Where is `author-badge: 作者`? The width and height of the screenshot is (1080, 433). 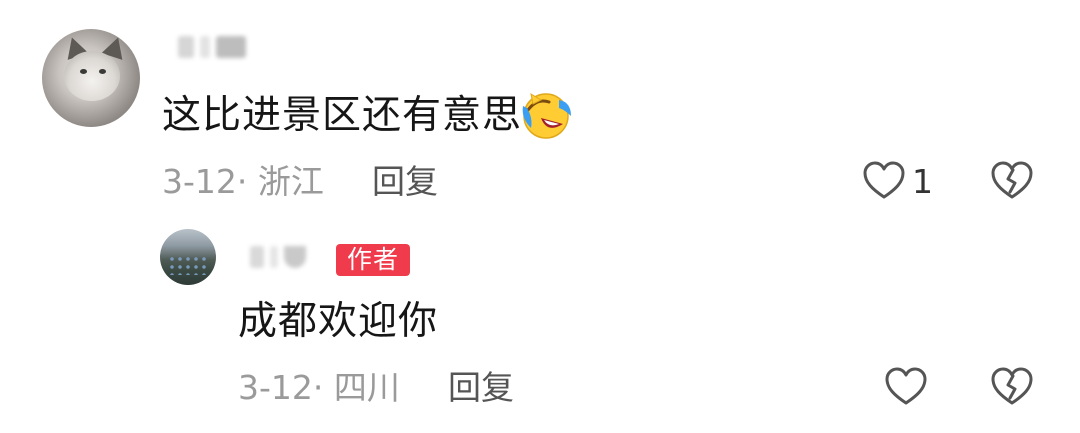
author-badge: 作者 is located at coordinates (373, 260).